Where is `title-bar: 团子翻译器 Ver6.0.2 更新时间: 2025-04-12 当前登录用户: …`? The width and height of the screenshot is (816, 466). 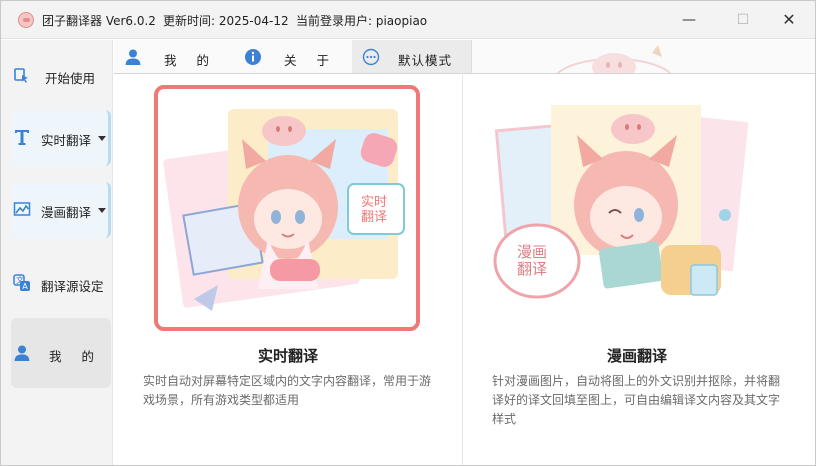
title-bar: 团子翻译器 Ver6.0.2 更新时间: 2025-04-12 当前登录用户: … is located at coordinates (408, 20).